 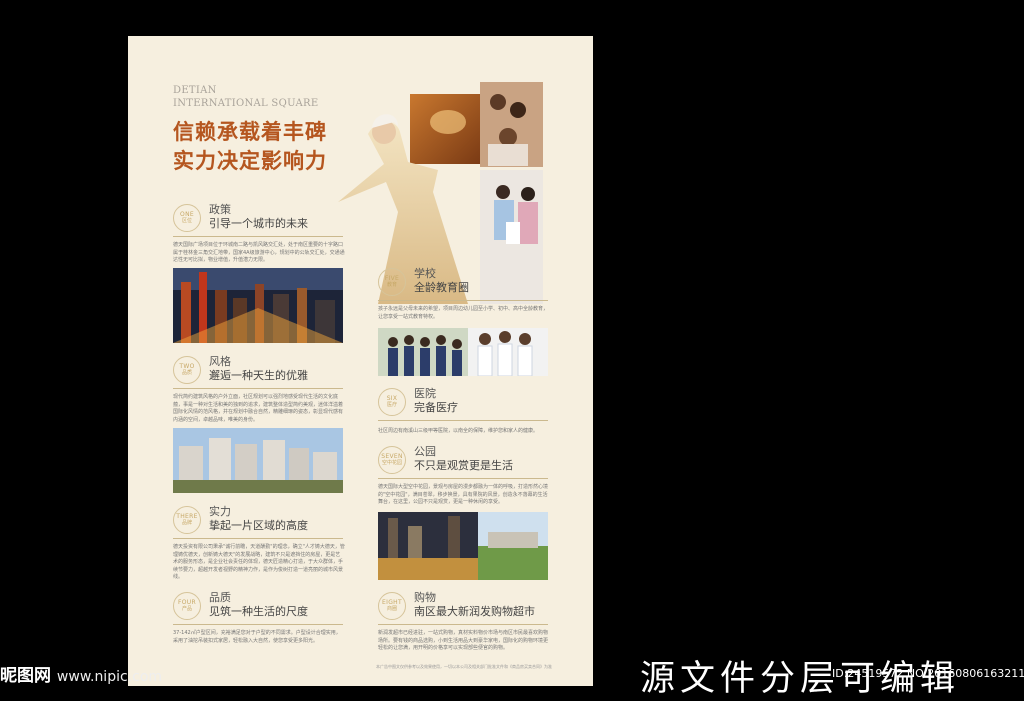 I want to click on hero-collage-image, so click(x=440, y=193).